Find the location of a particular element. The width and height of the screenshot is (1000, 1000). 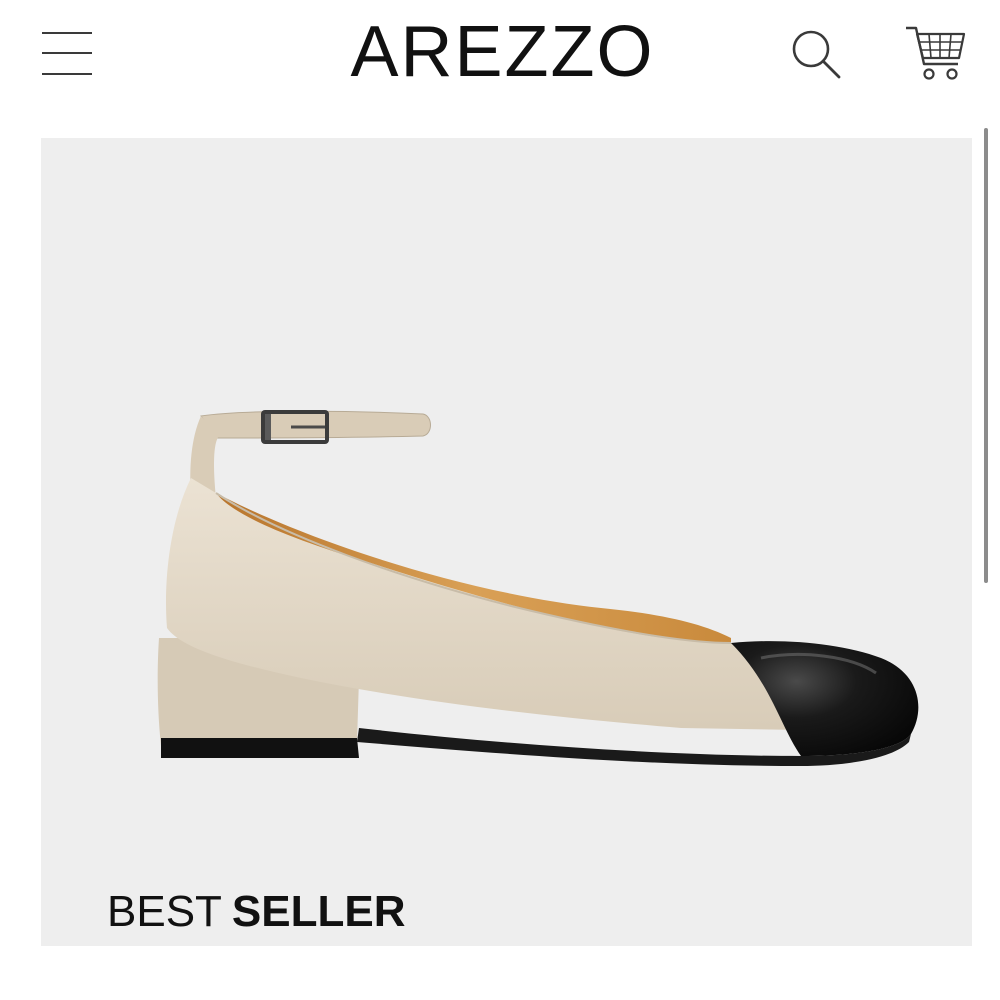

best-seller-badge: BEST SELLER is located at coordinates (256, 912).